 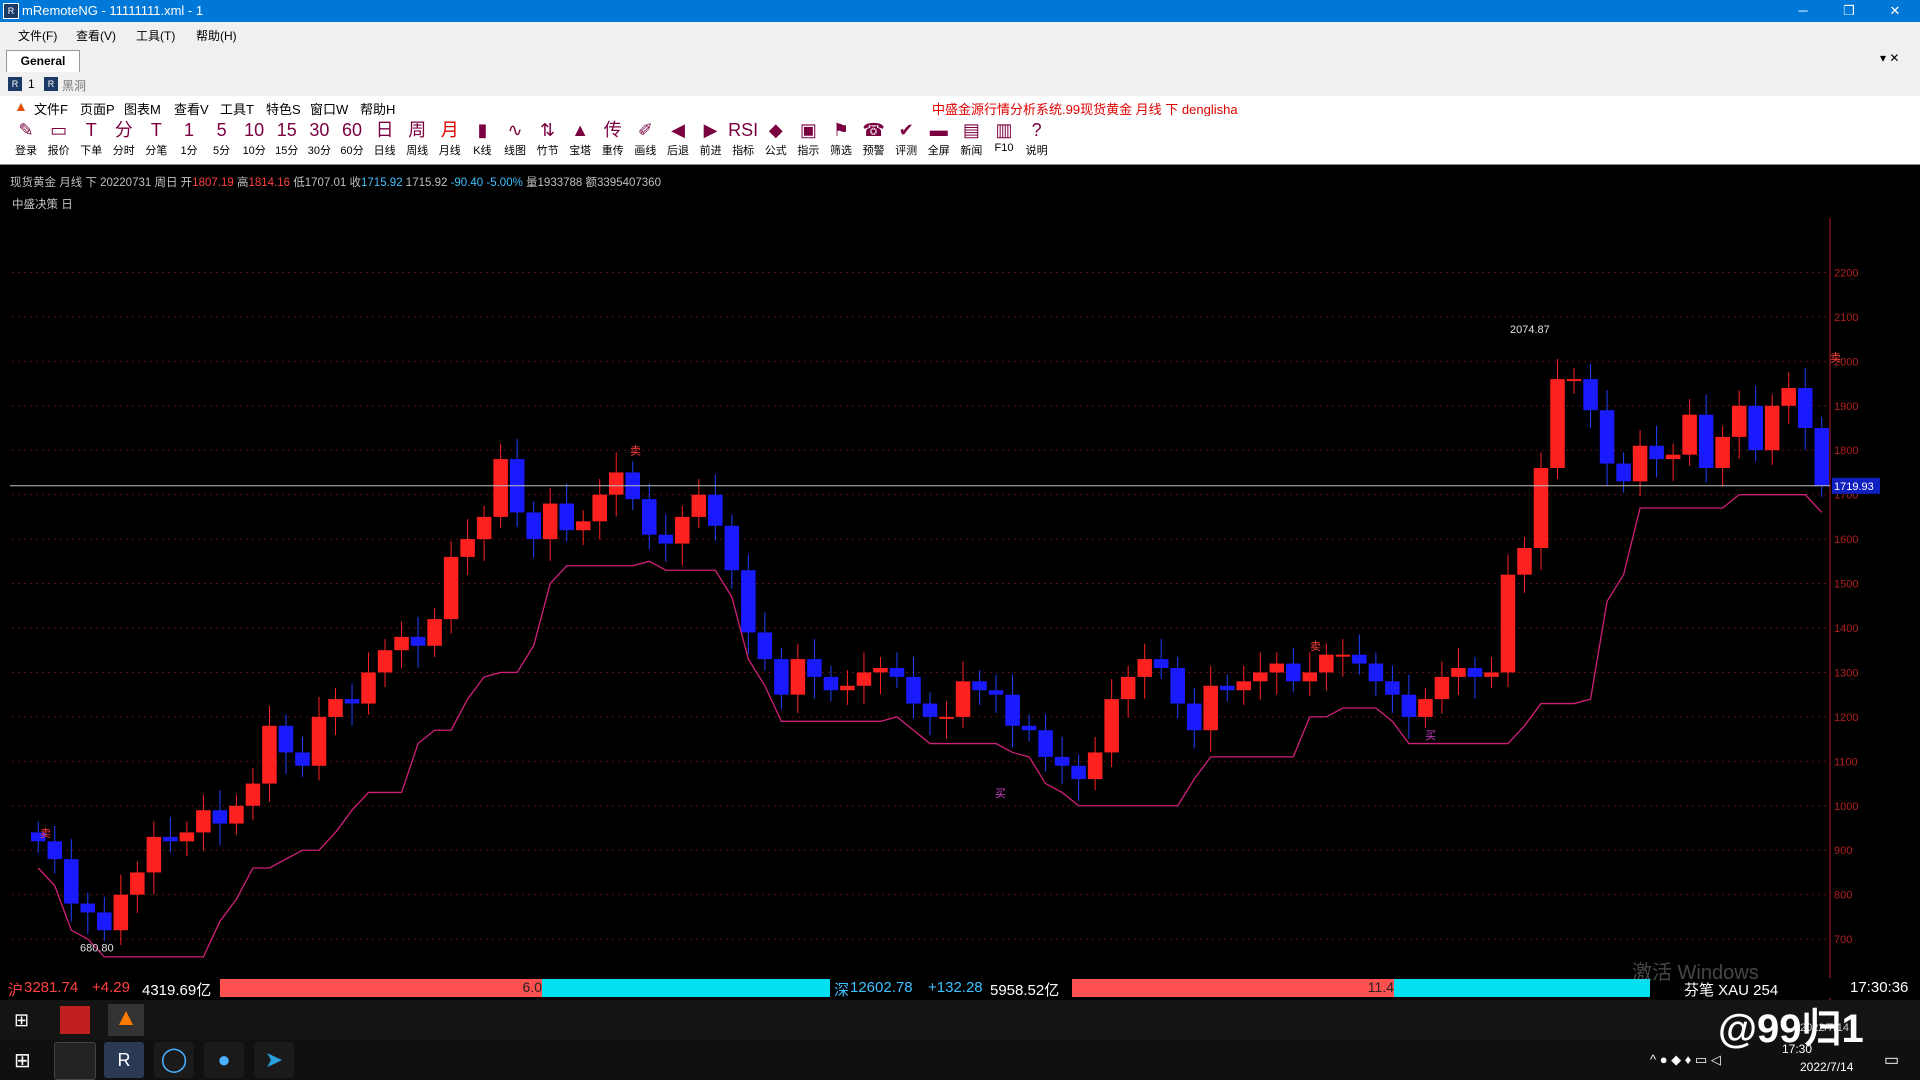 I want to click on toolbar-icon: 月, so click(x=449, y=130).